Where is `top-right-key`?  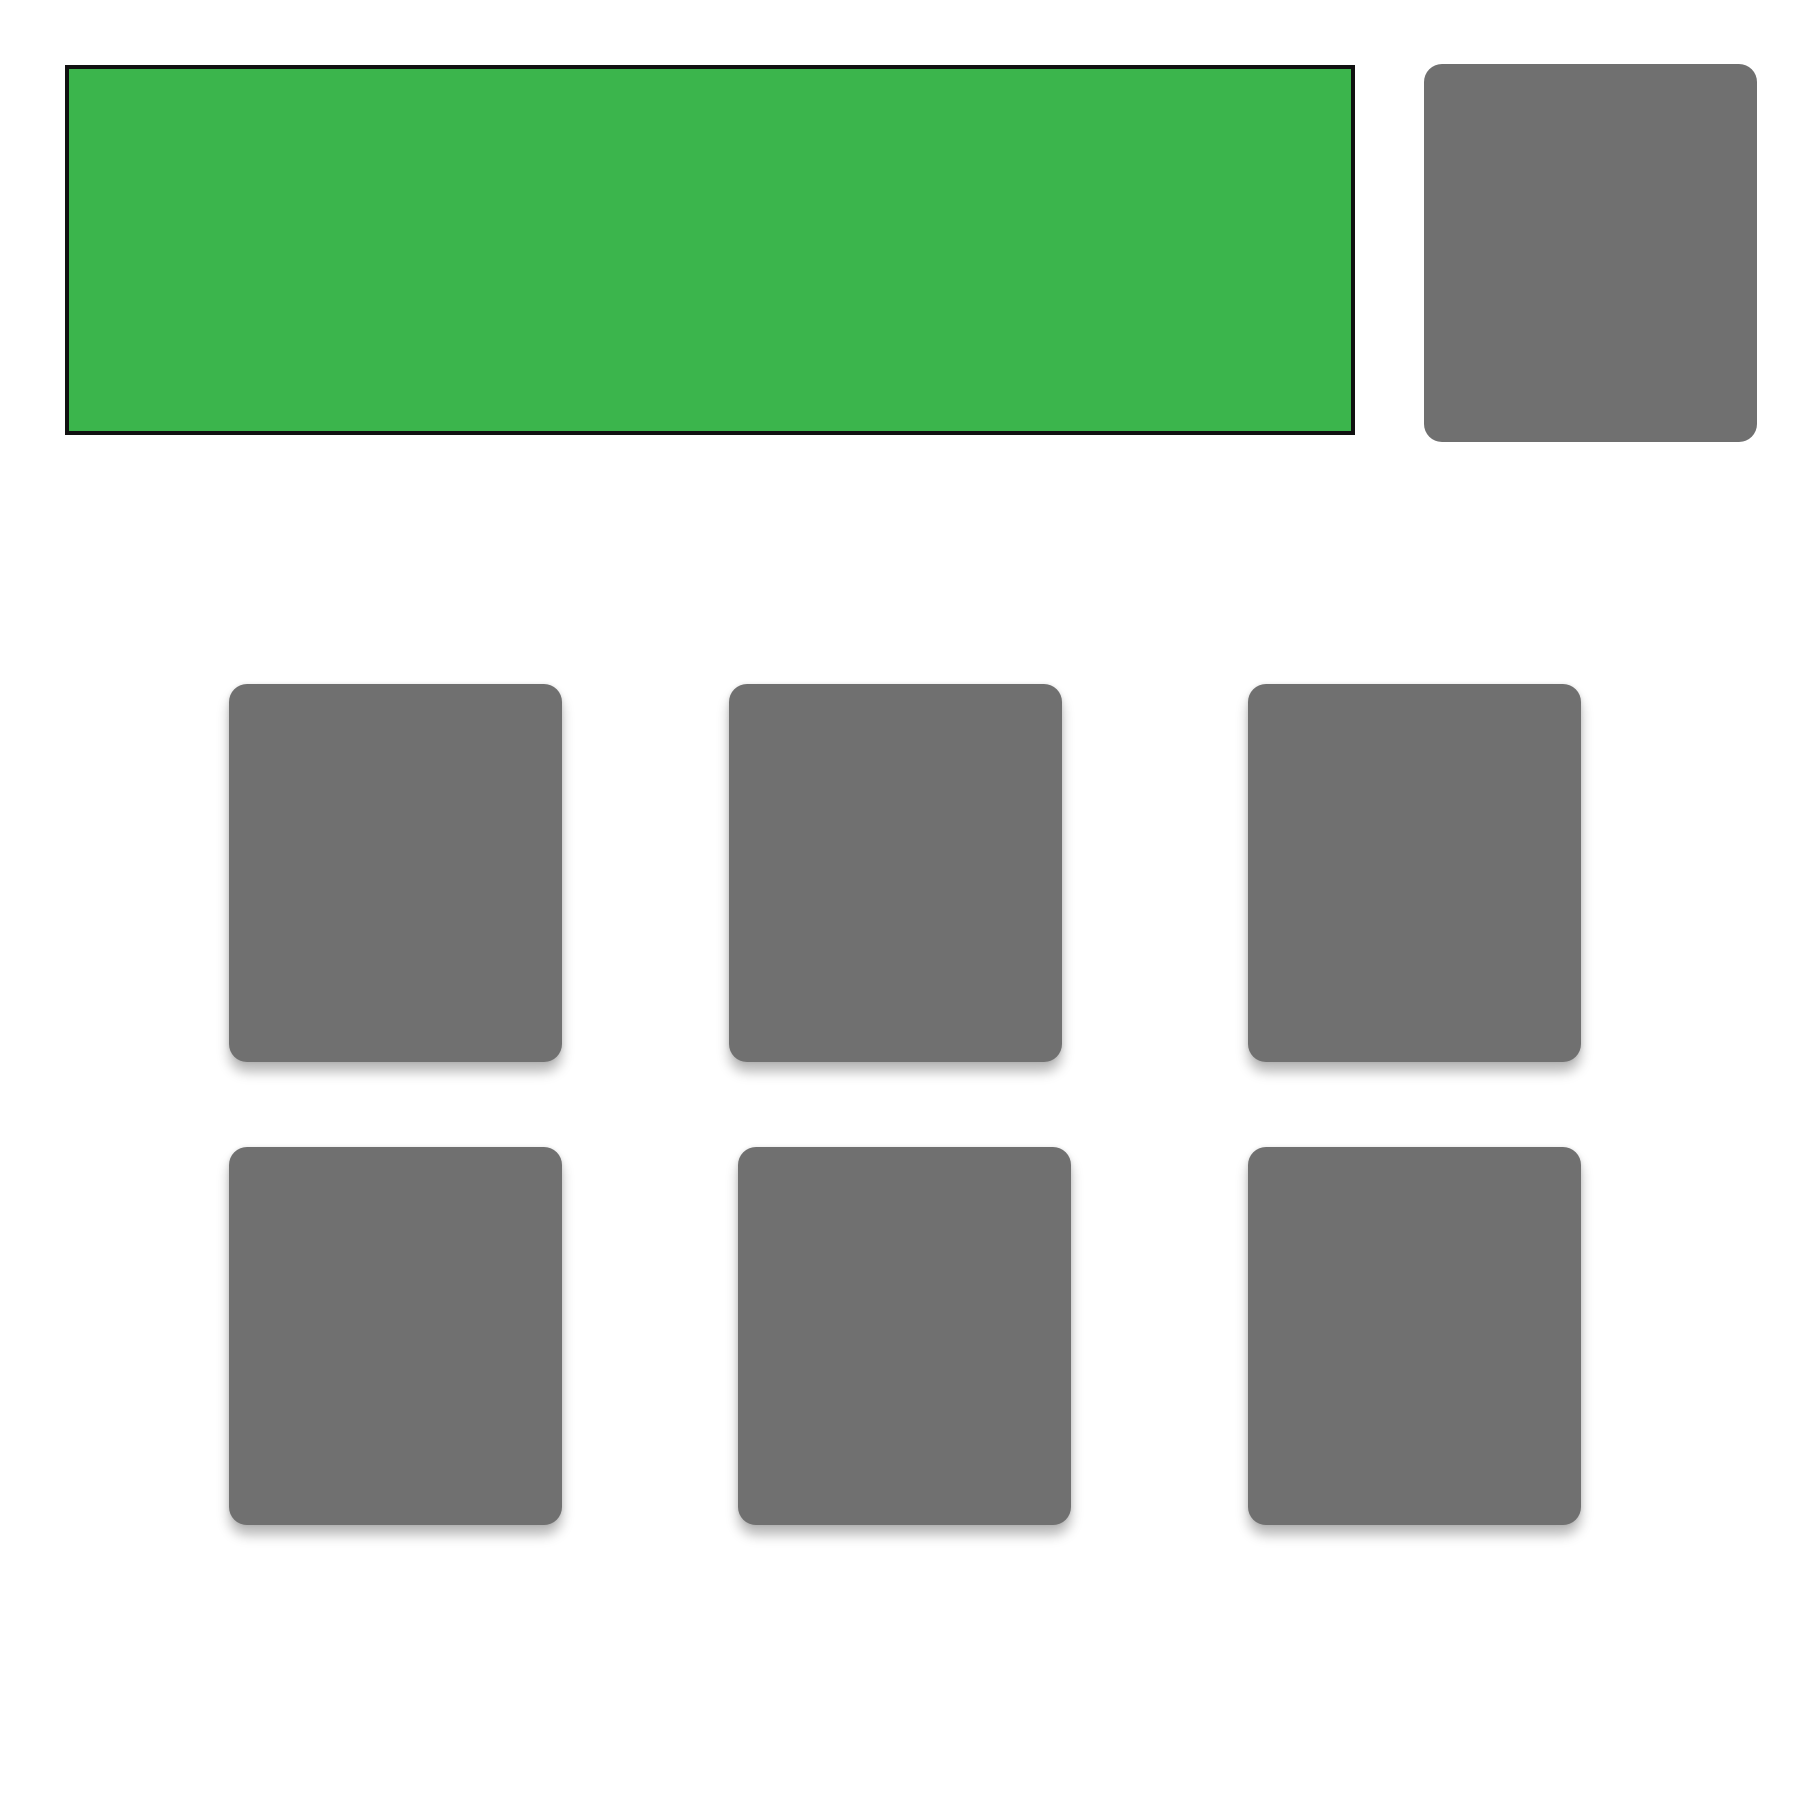 top-right-key is located at coordinates (1590, 253).